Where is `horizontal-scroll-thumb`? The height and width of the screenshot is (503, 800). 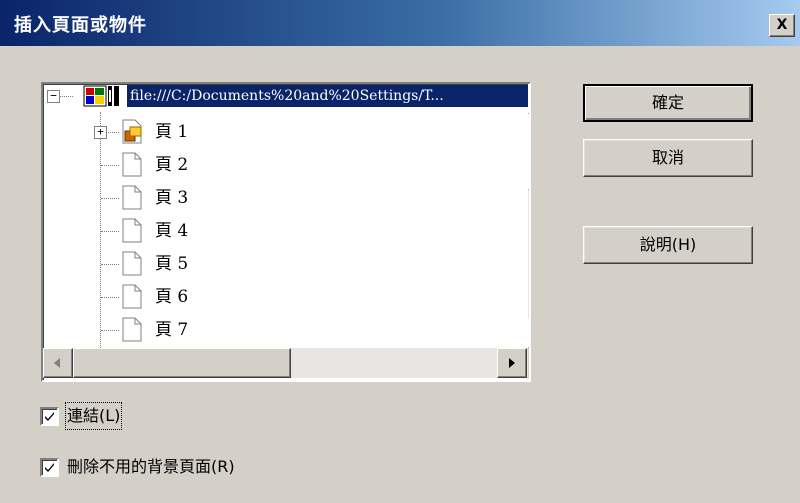 horizontal-scroll-thumb is located at coordinates (182, 363).